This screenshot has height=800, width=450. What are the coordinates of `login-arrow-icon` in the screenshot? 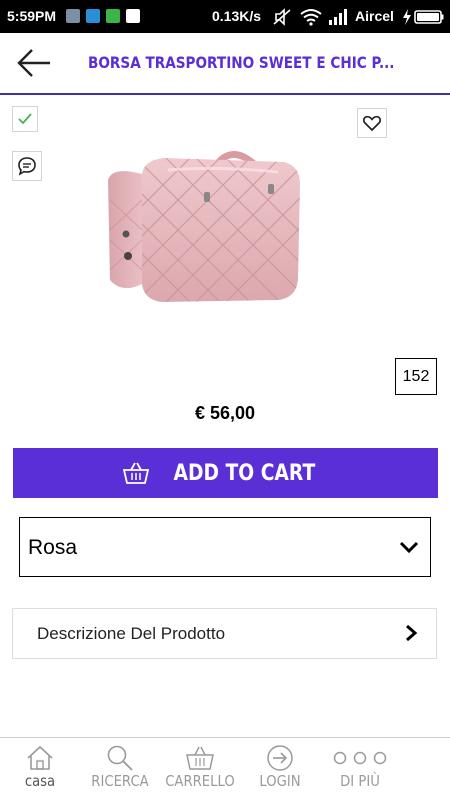 It's located at (280, 758).